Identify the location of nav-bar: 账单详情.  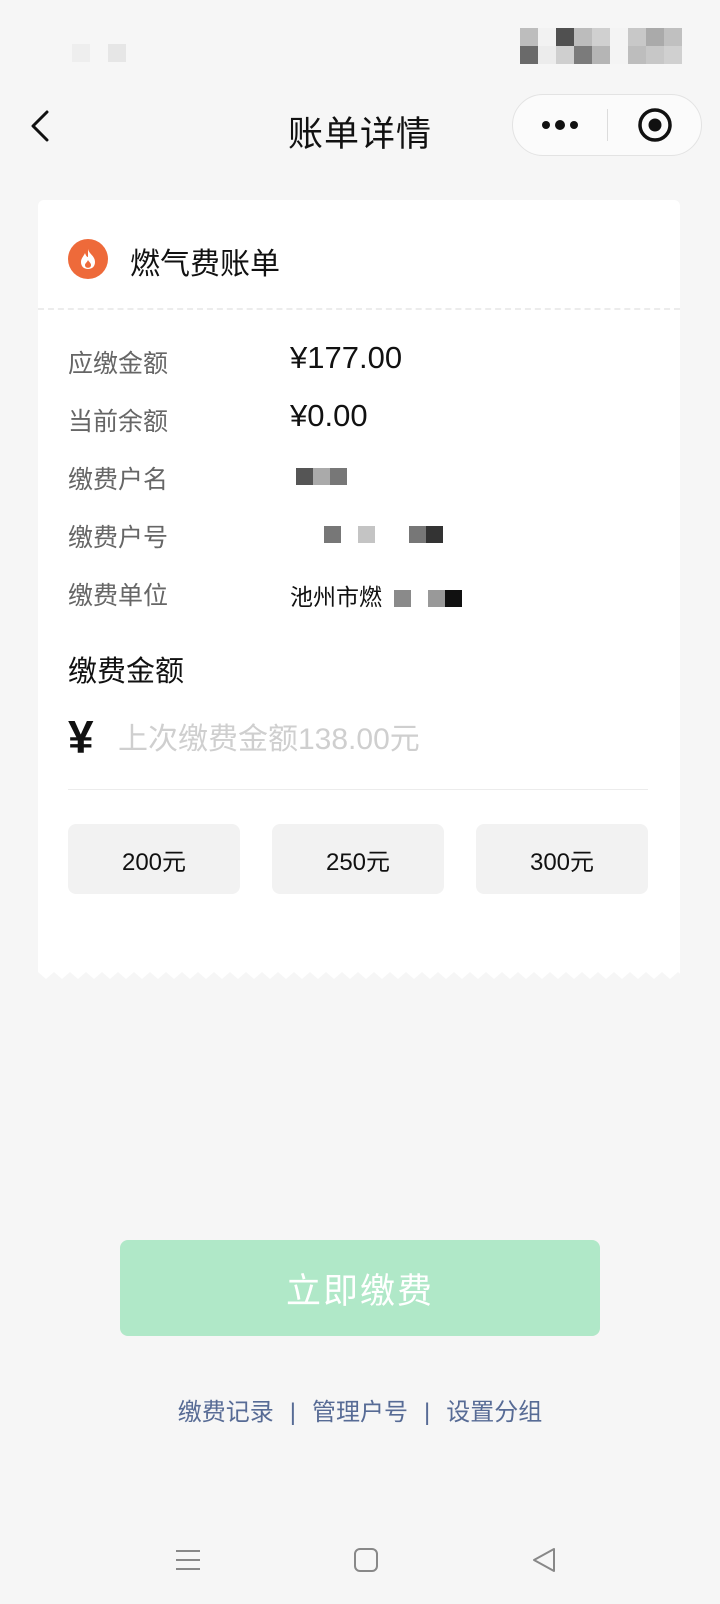
(360, 127).